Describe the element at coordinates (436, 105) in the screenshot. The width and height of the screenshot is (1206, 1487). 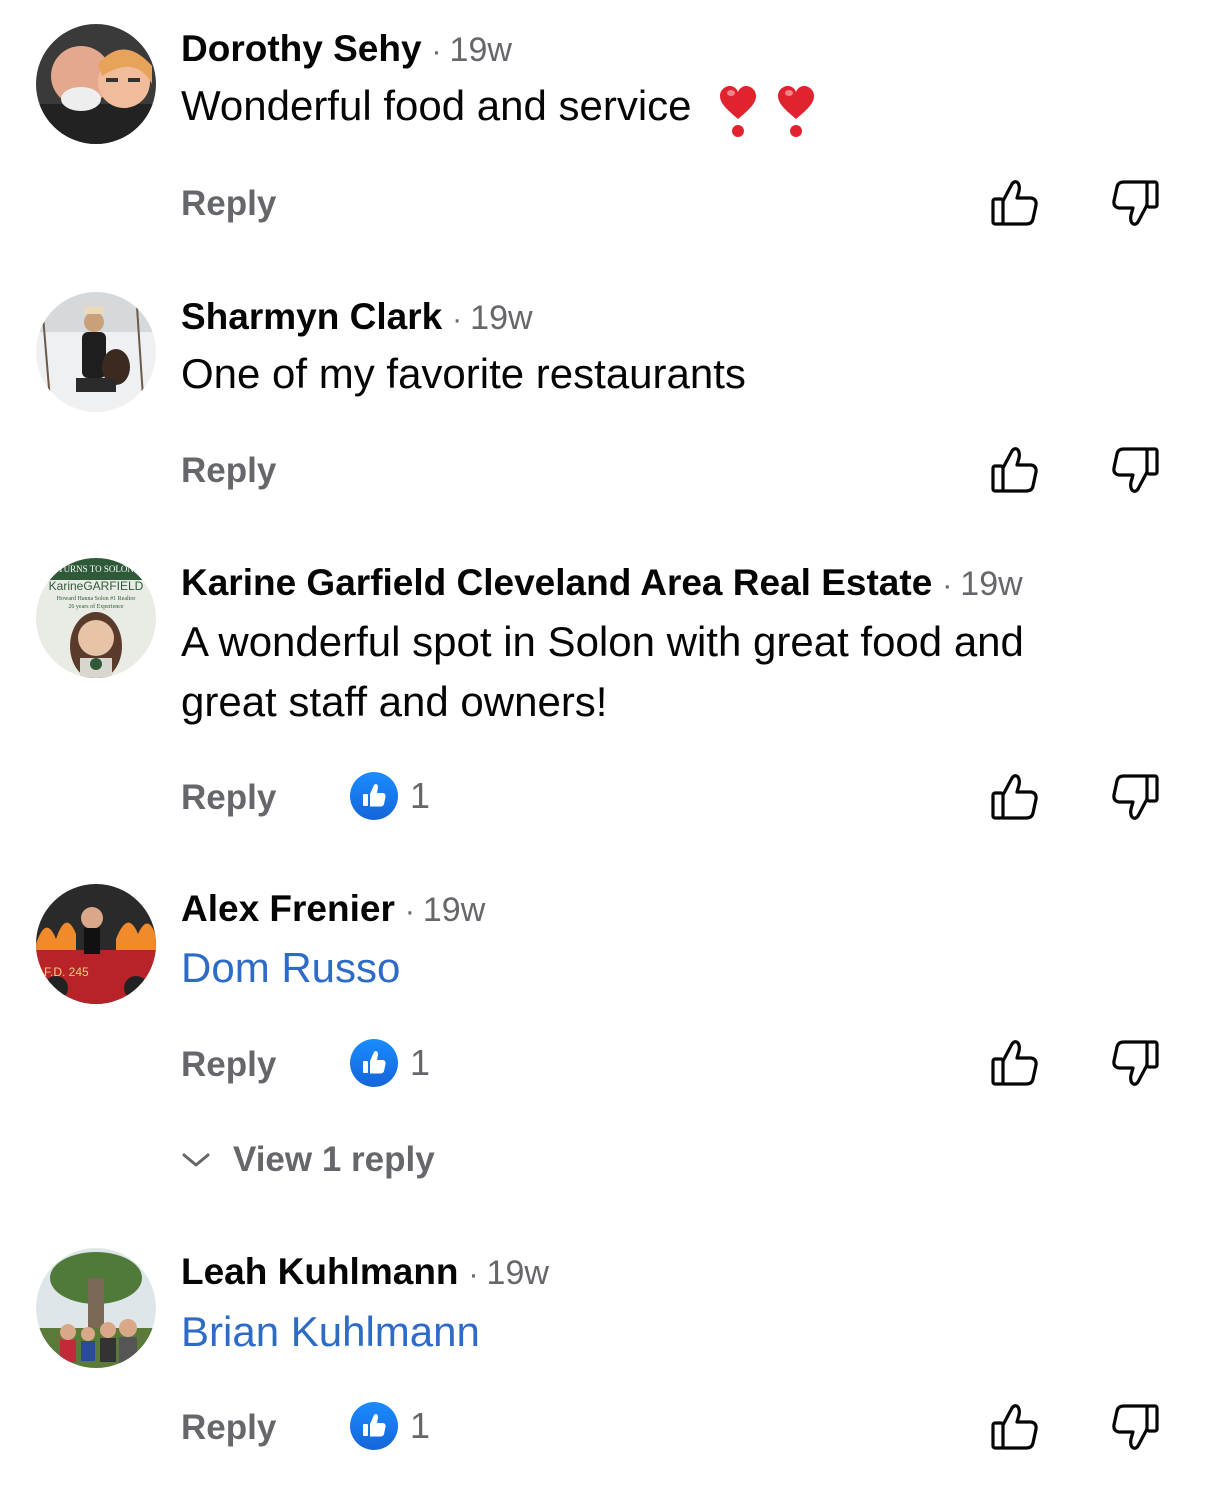
I see `comment-text: Wonderful food and service` at that location.